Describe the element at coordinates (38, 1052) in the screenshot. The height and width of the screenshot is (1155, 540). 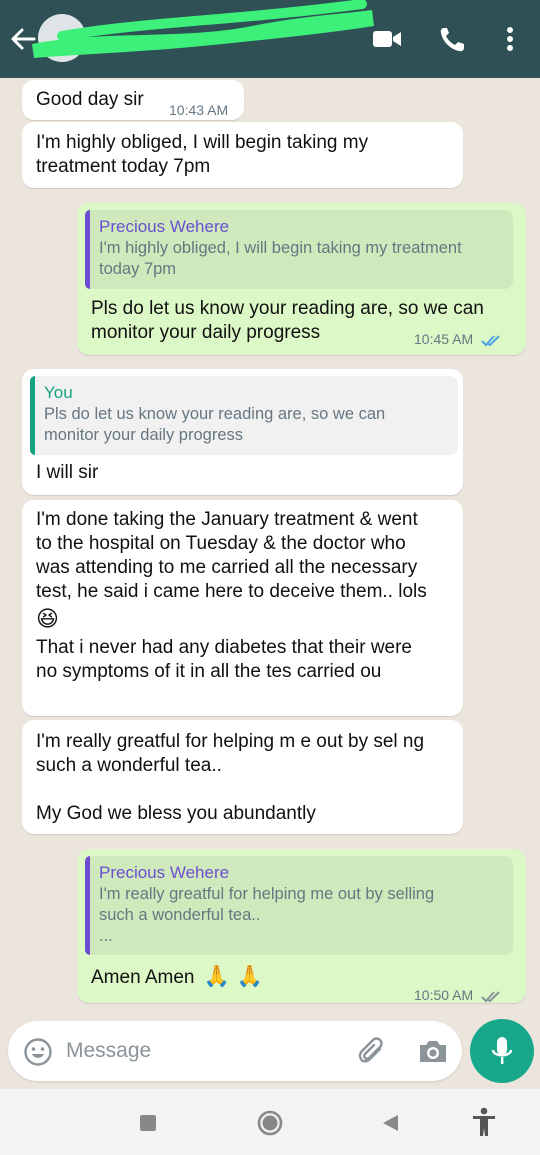
I see `emoji-icon` at that location.